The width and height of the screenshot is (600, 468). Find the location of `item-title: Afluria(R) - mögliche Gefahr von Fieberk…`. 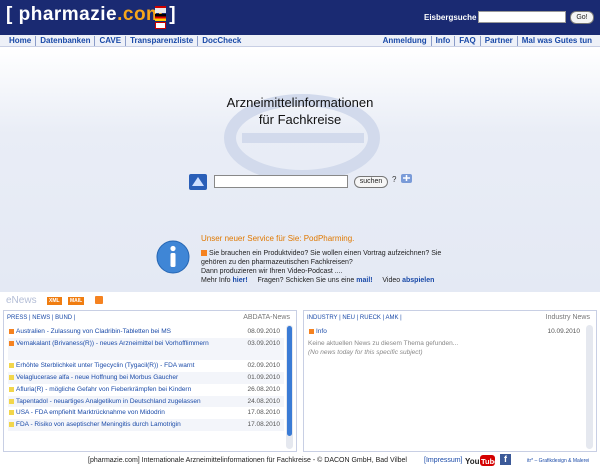

item-title: Afluria(R) - mögliche Gefahr von Fieberk… is located at coordinates (118, 389).